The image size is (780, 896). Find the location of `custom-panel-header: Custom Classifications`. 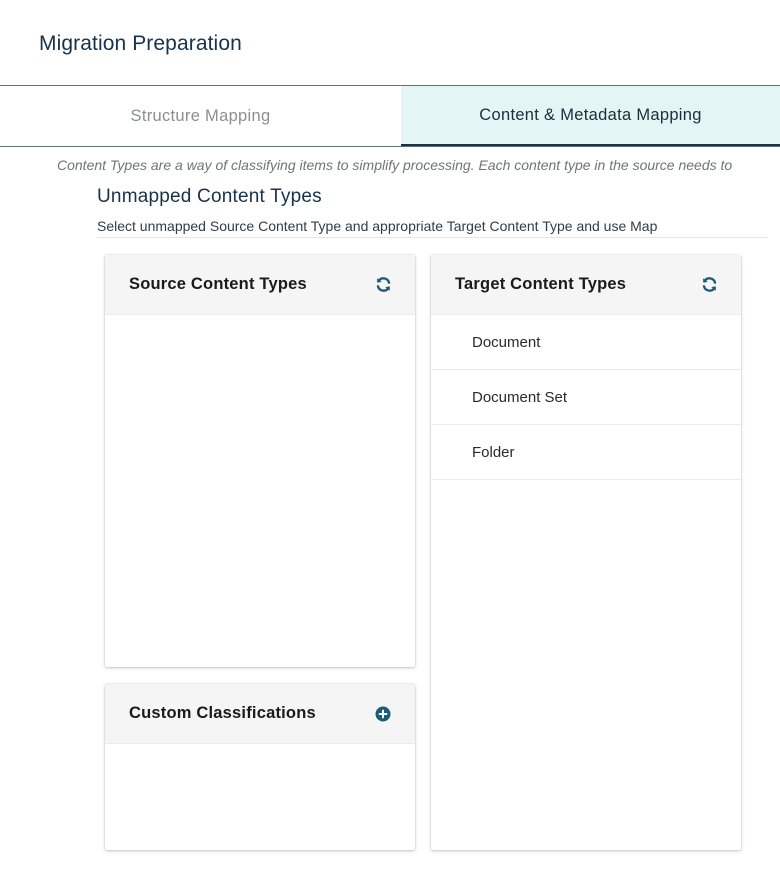

custom-panel-header: Custom Classifications is located at coordinates (260, 714).